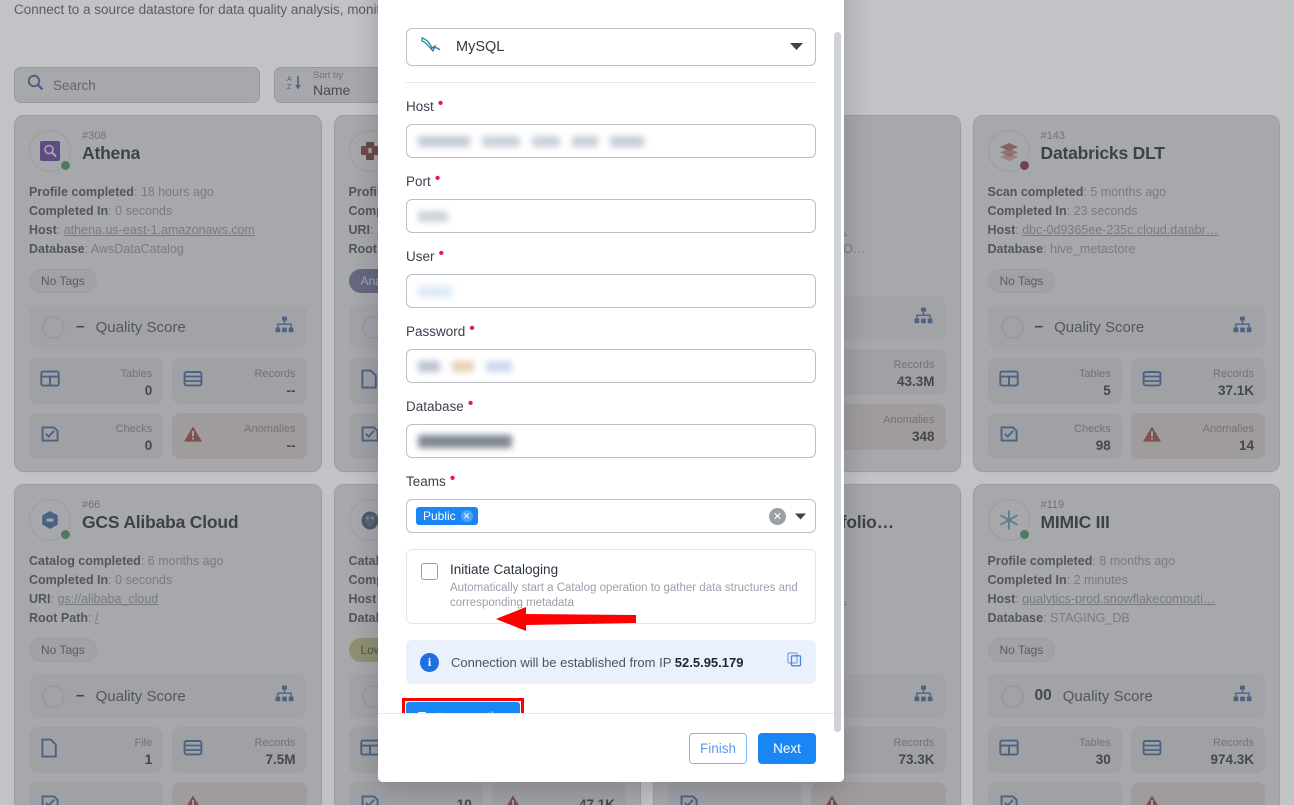  Describe the element at coordinates (611, 216) in the screenshot. I see `port-input` at that location.